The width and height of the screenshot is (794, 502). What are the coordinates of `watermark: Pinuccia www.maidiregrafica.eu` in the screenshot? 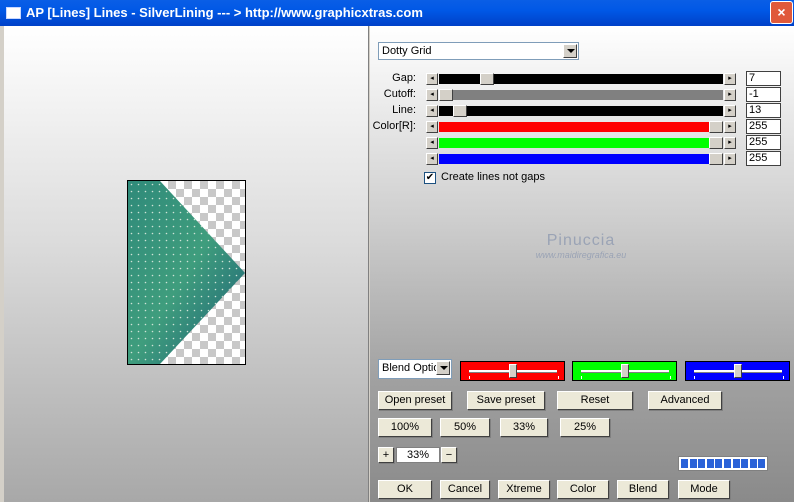 It's located at (581, 246).